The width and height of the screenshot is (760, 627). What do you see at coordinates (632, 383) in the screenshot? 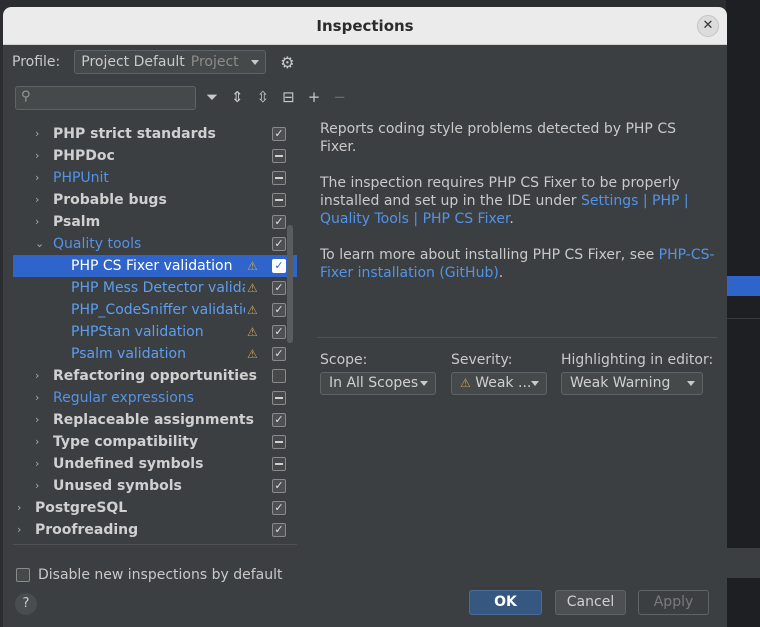
I see `highlighting-select: Weak Warning` at bounding box center [632, 383].